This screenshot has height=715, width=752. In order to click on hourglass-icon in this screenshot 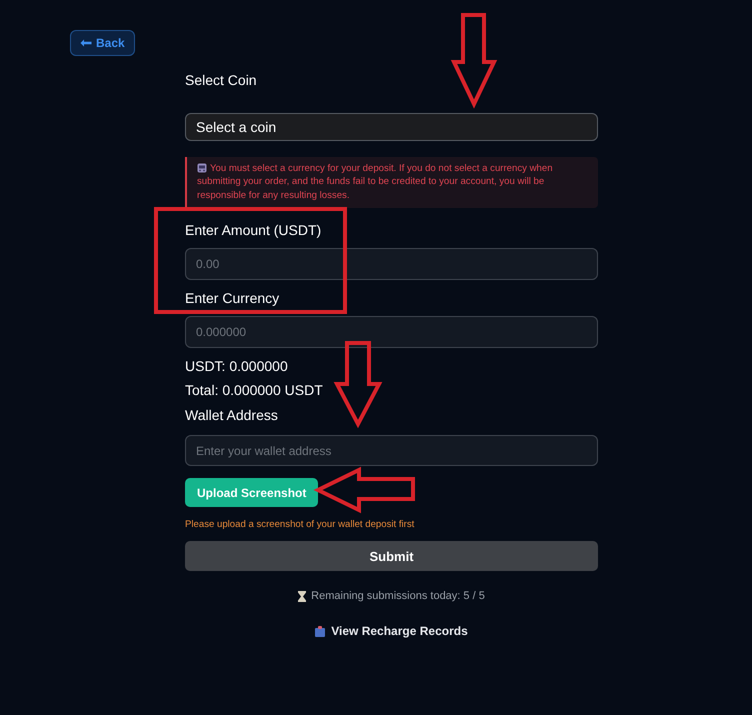, I will do `click(302, 596)`.